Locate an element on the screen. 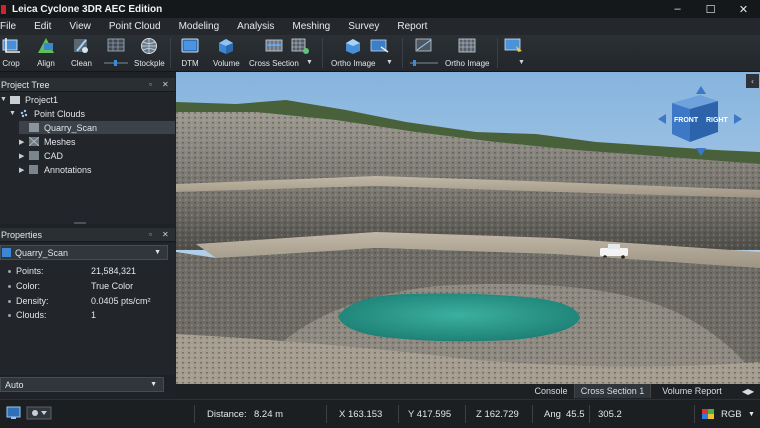  property-row-points: Points: 21,584,321 is located at coordinates (87, 272).